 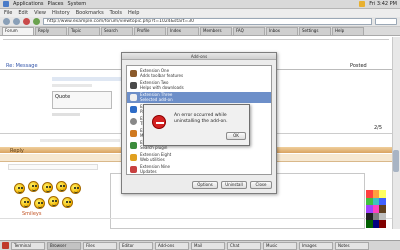 What do you see at coordinates (76, 4) in the screenshot?
I see `panel-menu-system: System` at bounding box center [76, 4].